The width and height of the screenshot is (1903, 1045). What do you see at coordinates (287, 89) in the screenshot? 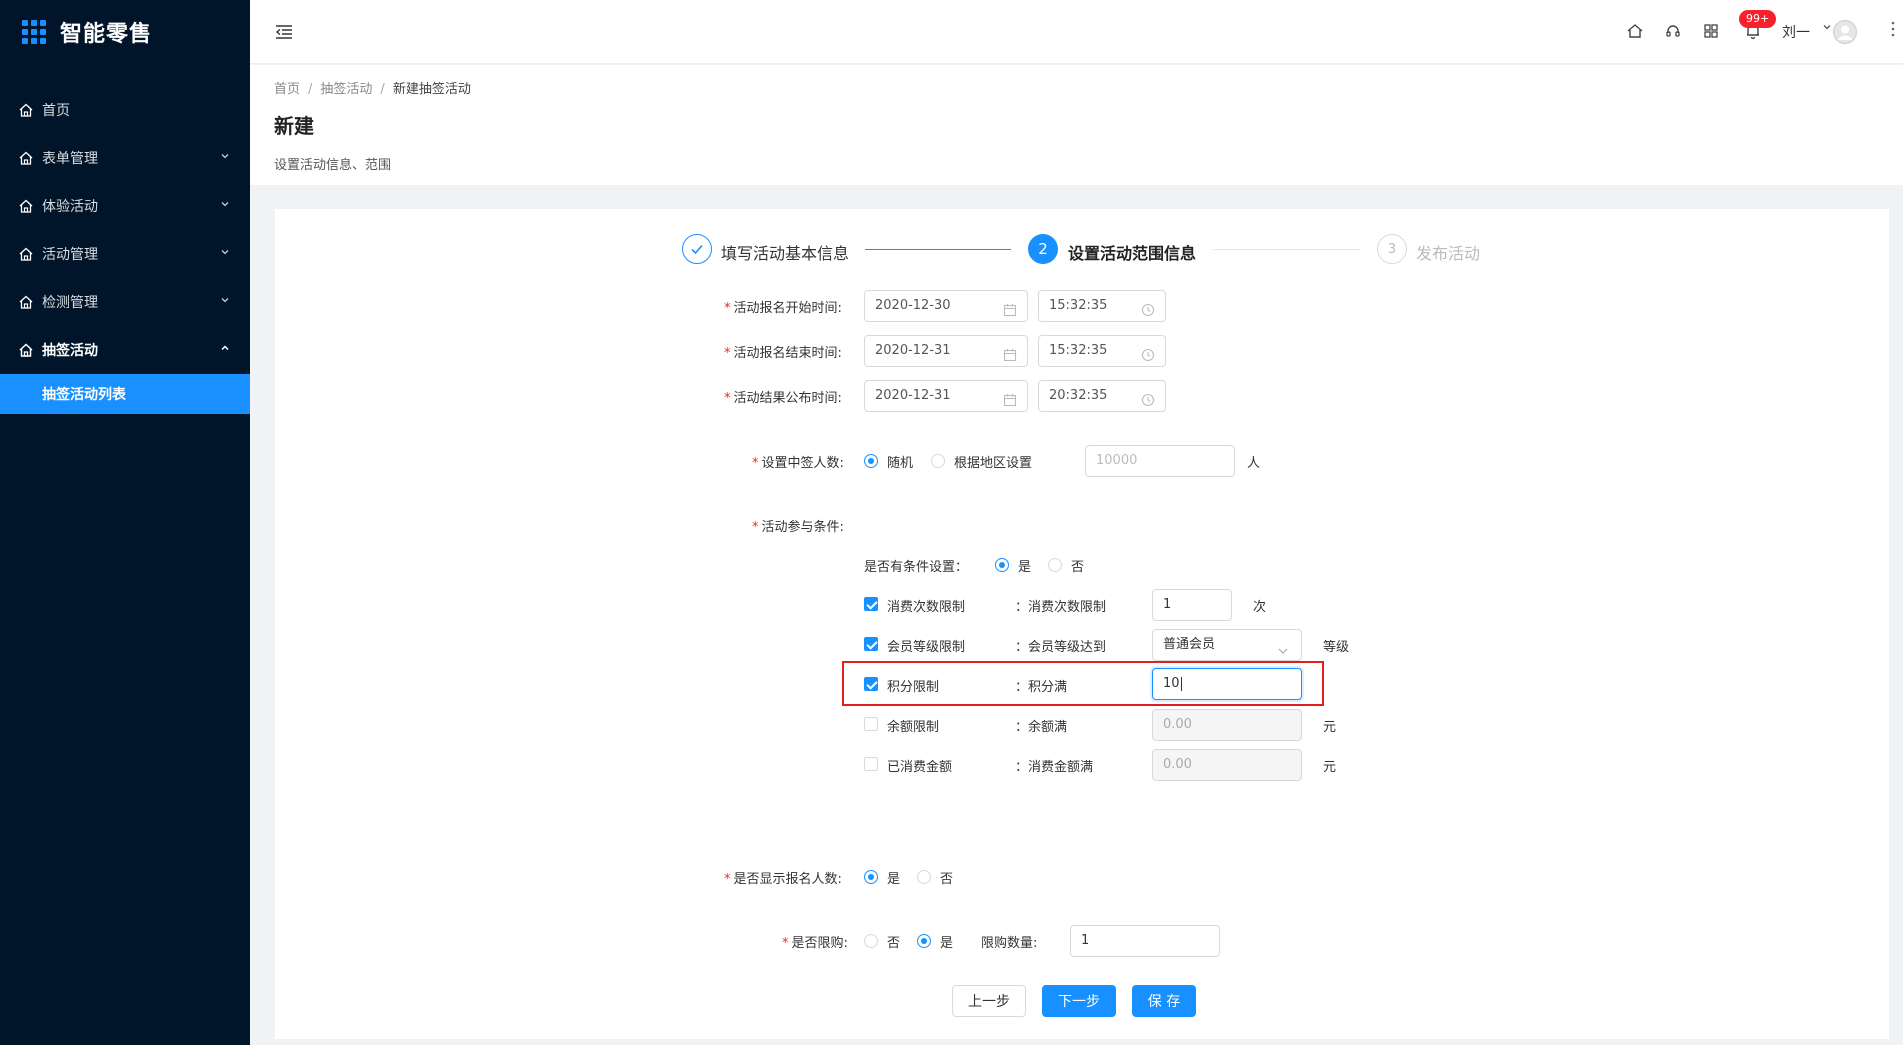
I see `breadcrumb-item: 首页` at bounding box center [287, 89].